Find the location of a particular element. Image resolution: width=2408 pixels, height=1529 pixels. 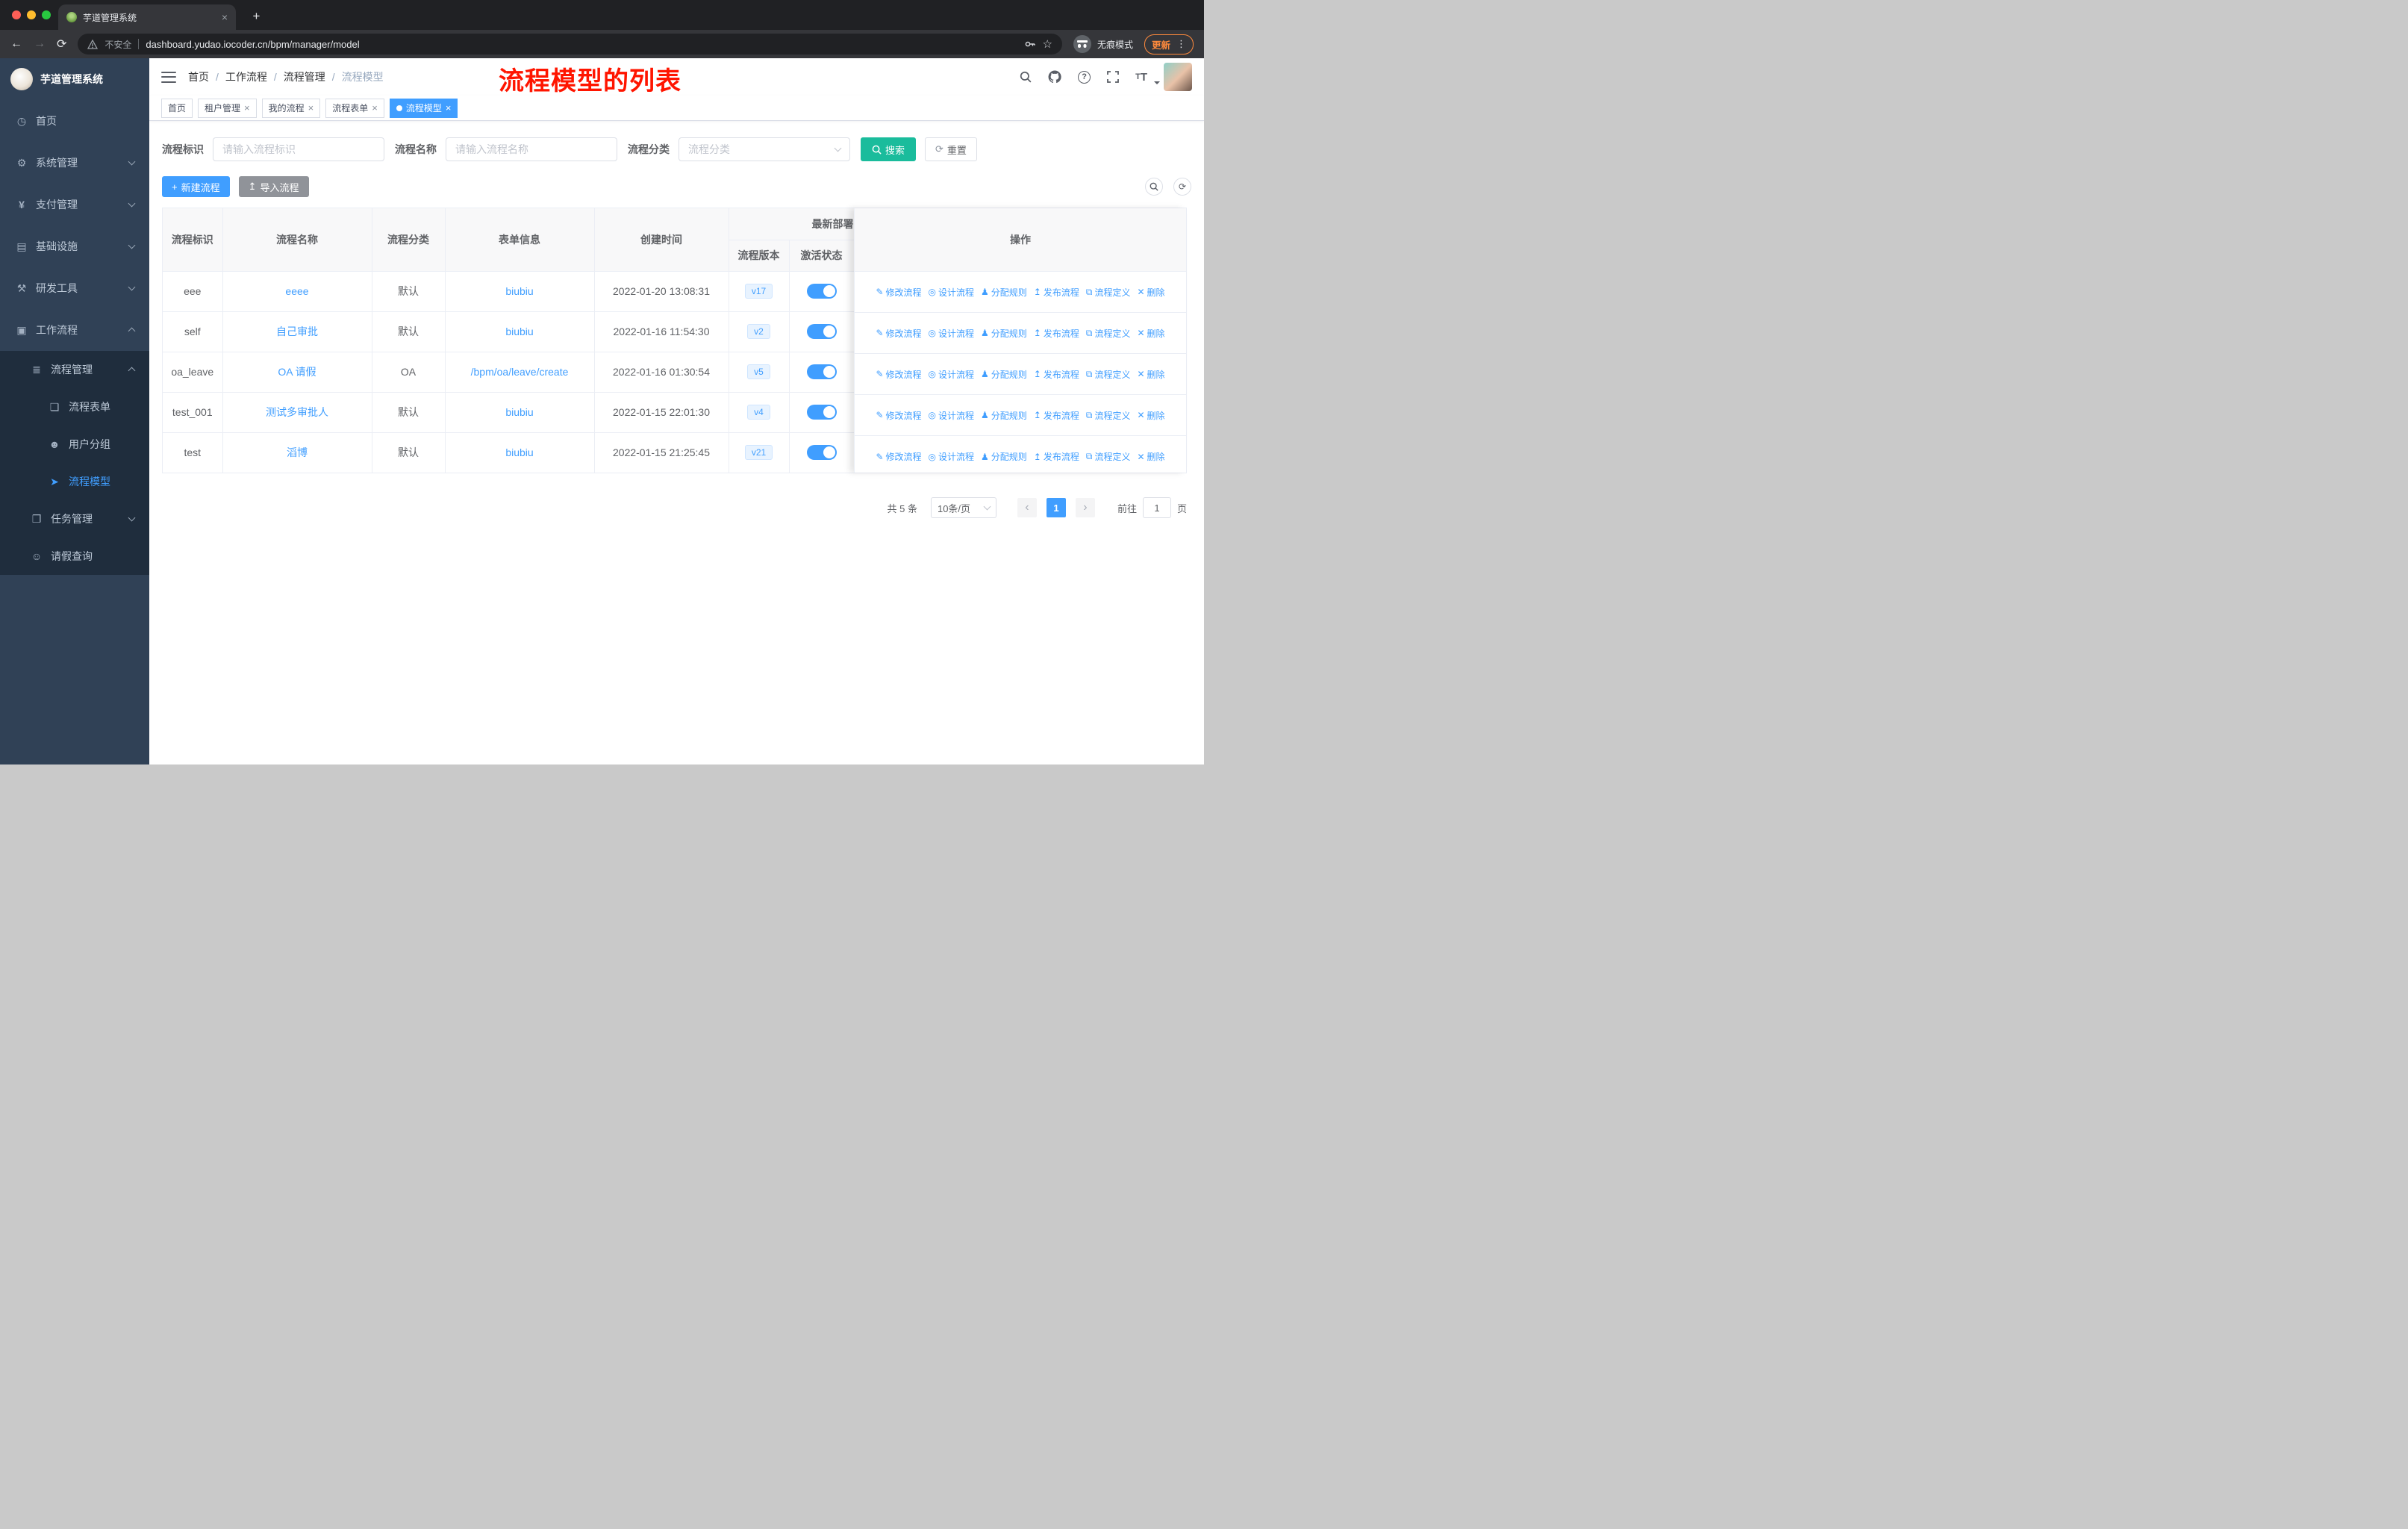

zoom-window-button is located at coordinates (46, 15).